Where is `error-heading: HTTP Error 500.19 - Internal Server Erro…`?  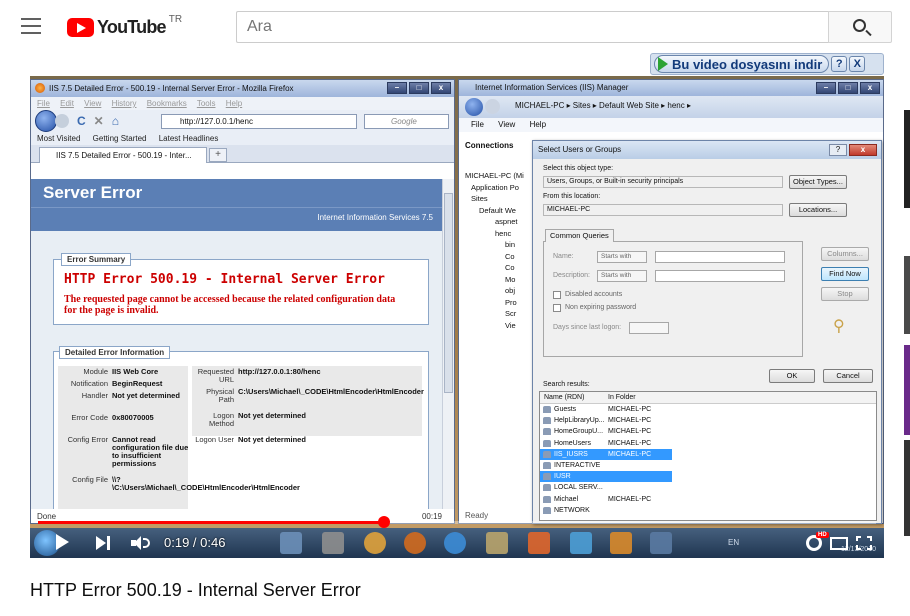 error-heading: HTTP Error 500.19 - Internal Server Erro… is located at coordinates (224, 279).